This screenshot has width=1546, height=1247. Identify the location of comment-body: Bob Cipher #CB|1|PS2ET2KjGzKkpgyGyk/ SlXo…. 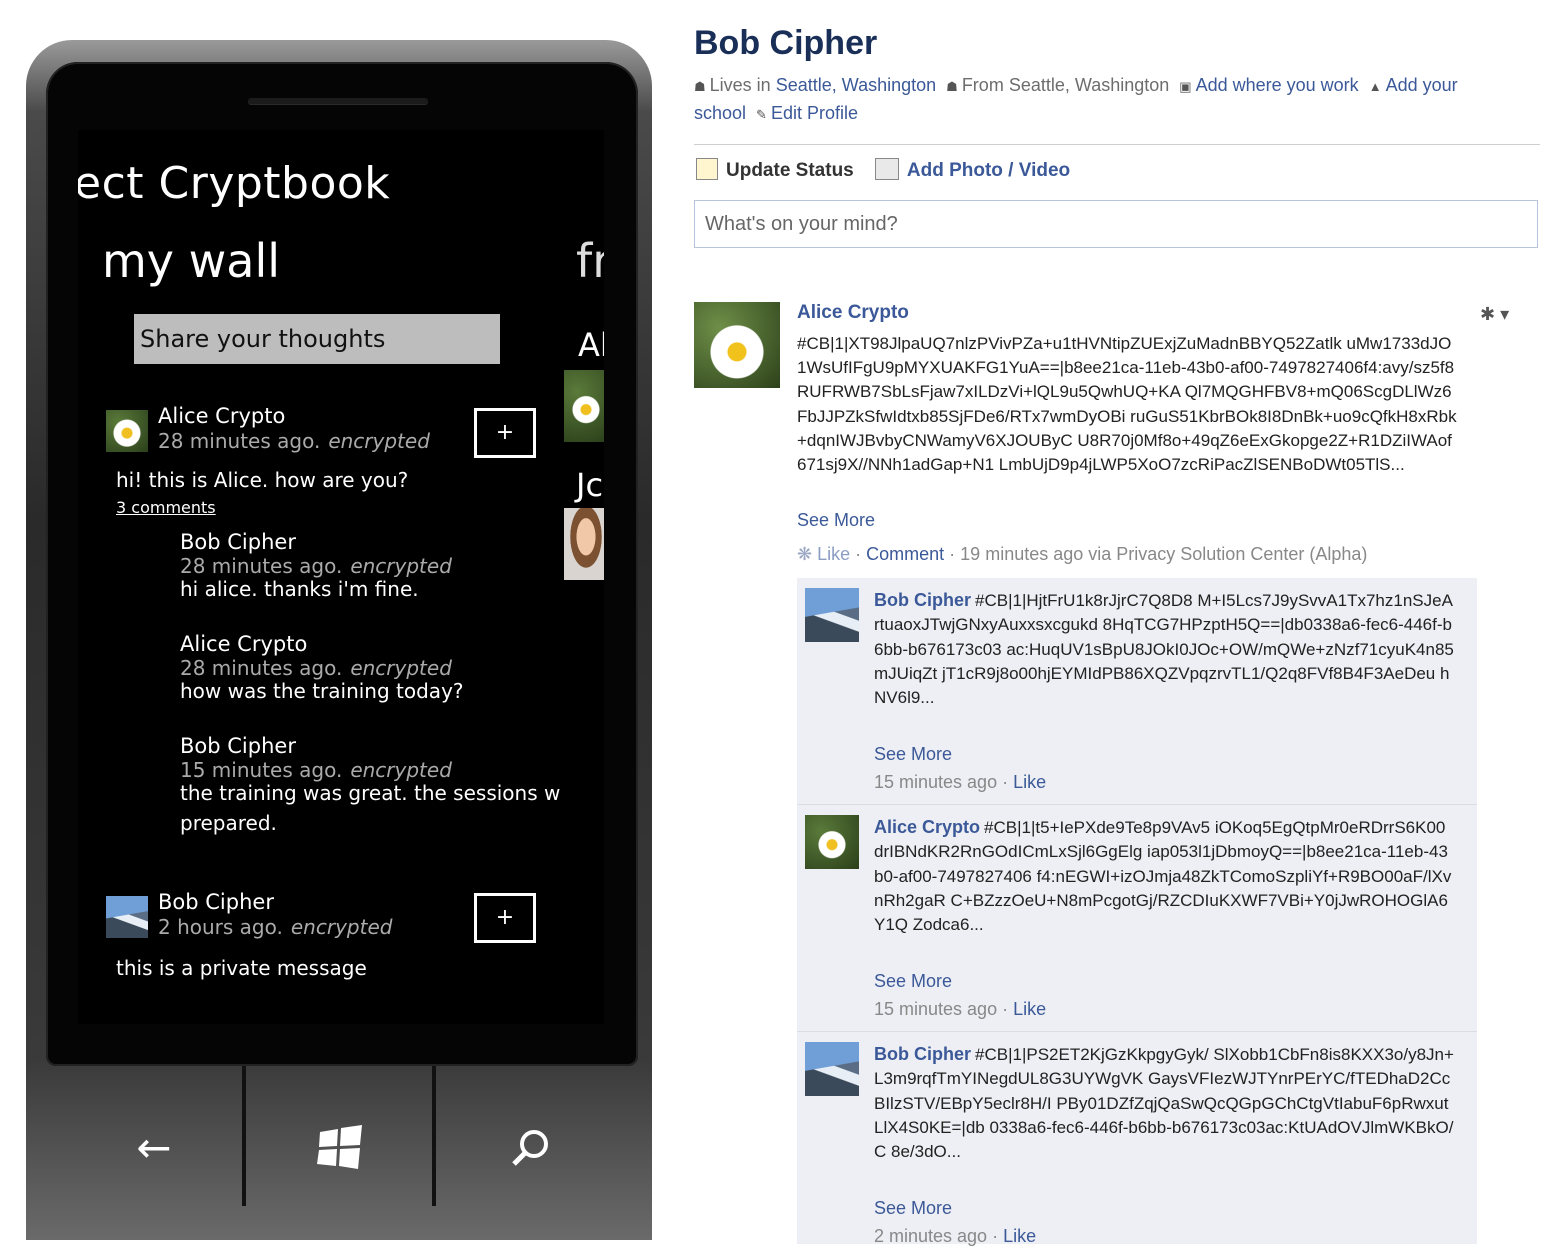
(1164, 1103).